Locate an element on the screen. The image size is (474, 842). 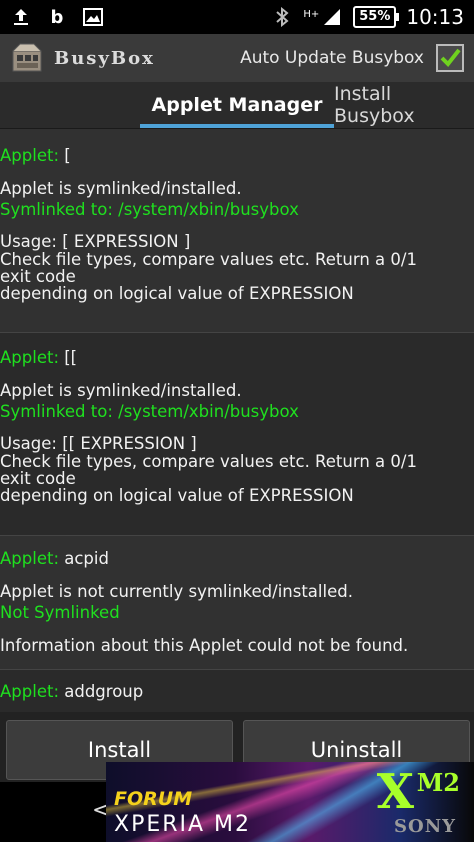
list-item: Applet: addgroup is located at coordinates (237, 691).